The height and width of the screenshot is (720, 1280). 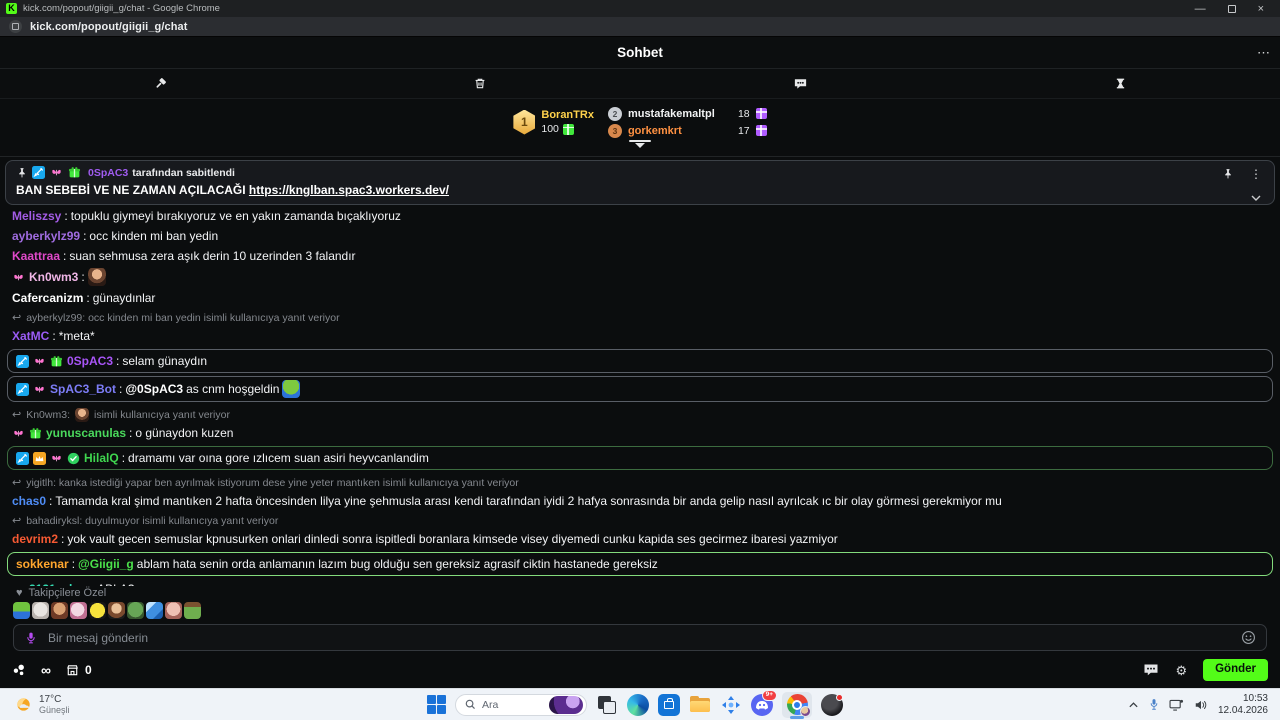 What do you see at coordinates (59, 610) in the screenshot?
I see `mustache-man-emote` at bounding box center [59, 610].